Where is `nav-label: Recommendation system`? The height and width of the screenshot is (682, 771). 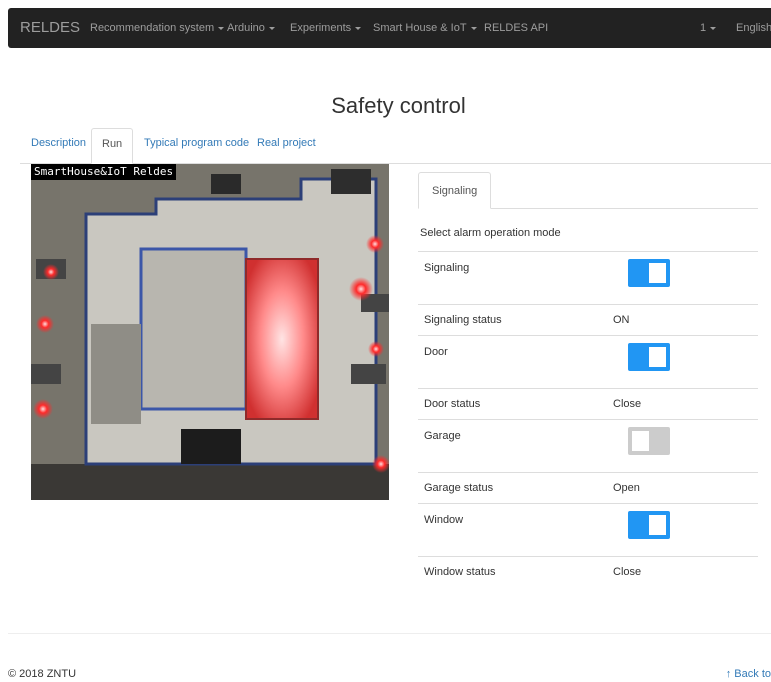 nav-label: Recommendation system is located at coordinates (152, 28).